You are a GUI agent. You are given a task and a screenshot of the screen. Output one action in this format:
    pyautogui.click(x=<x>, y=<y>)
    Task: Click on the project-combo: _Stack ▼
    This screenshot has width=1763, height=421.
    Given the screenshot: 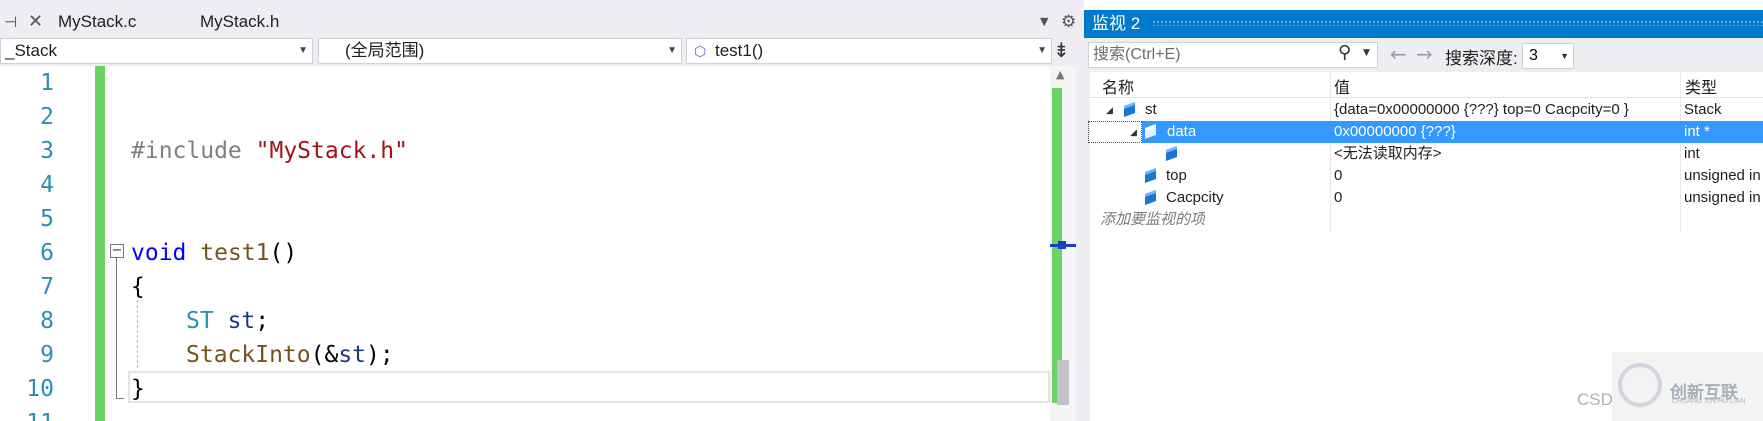 What is the action you would take?
    pyautogui.click(x=156, y=51)
    